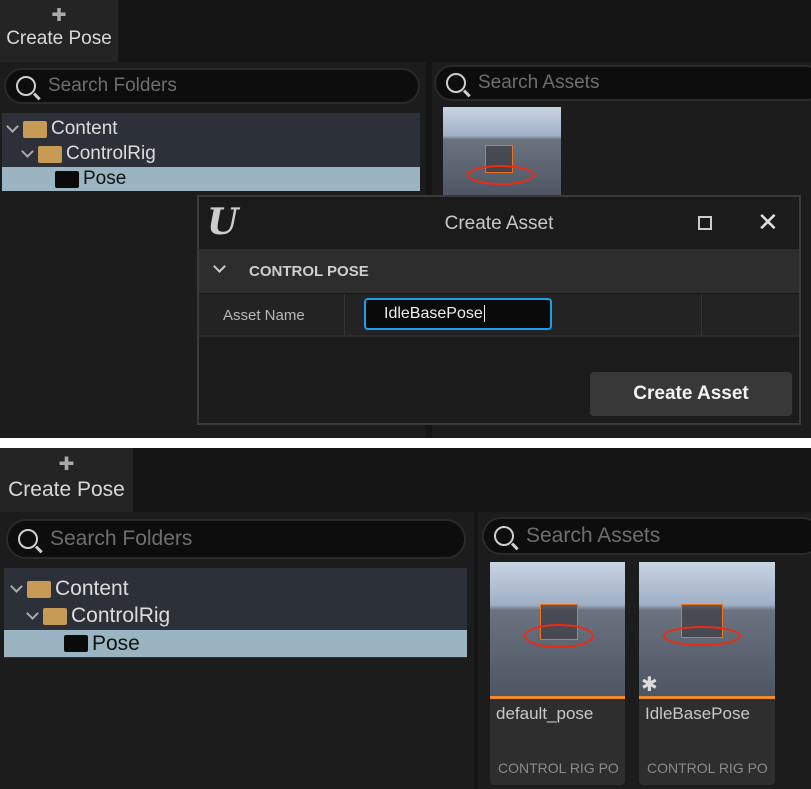 Image resolution: width=811 pixels, height=789 pixels. I want to click on dialog-title-bar: U Create Asset ✕, so click(499, 223).